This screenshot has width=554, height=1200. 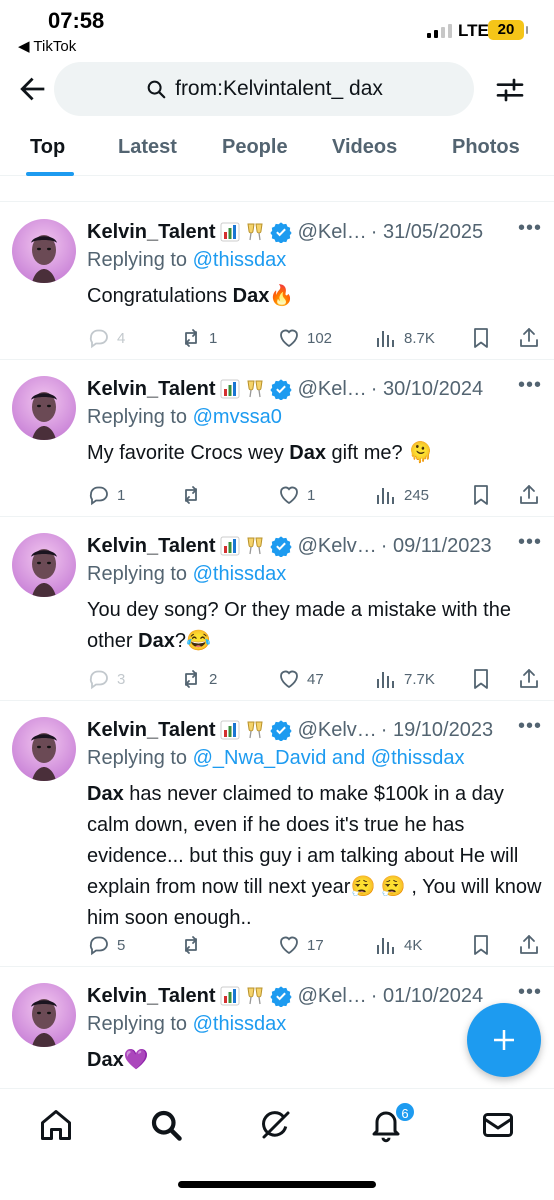 What do you see at coordinates (98, 680) in the screenshot?
I see `reply-icon` at bounding box center [98, 680].